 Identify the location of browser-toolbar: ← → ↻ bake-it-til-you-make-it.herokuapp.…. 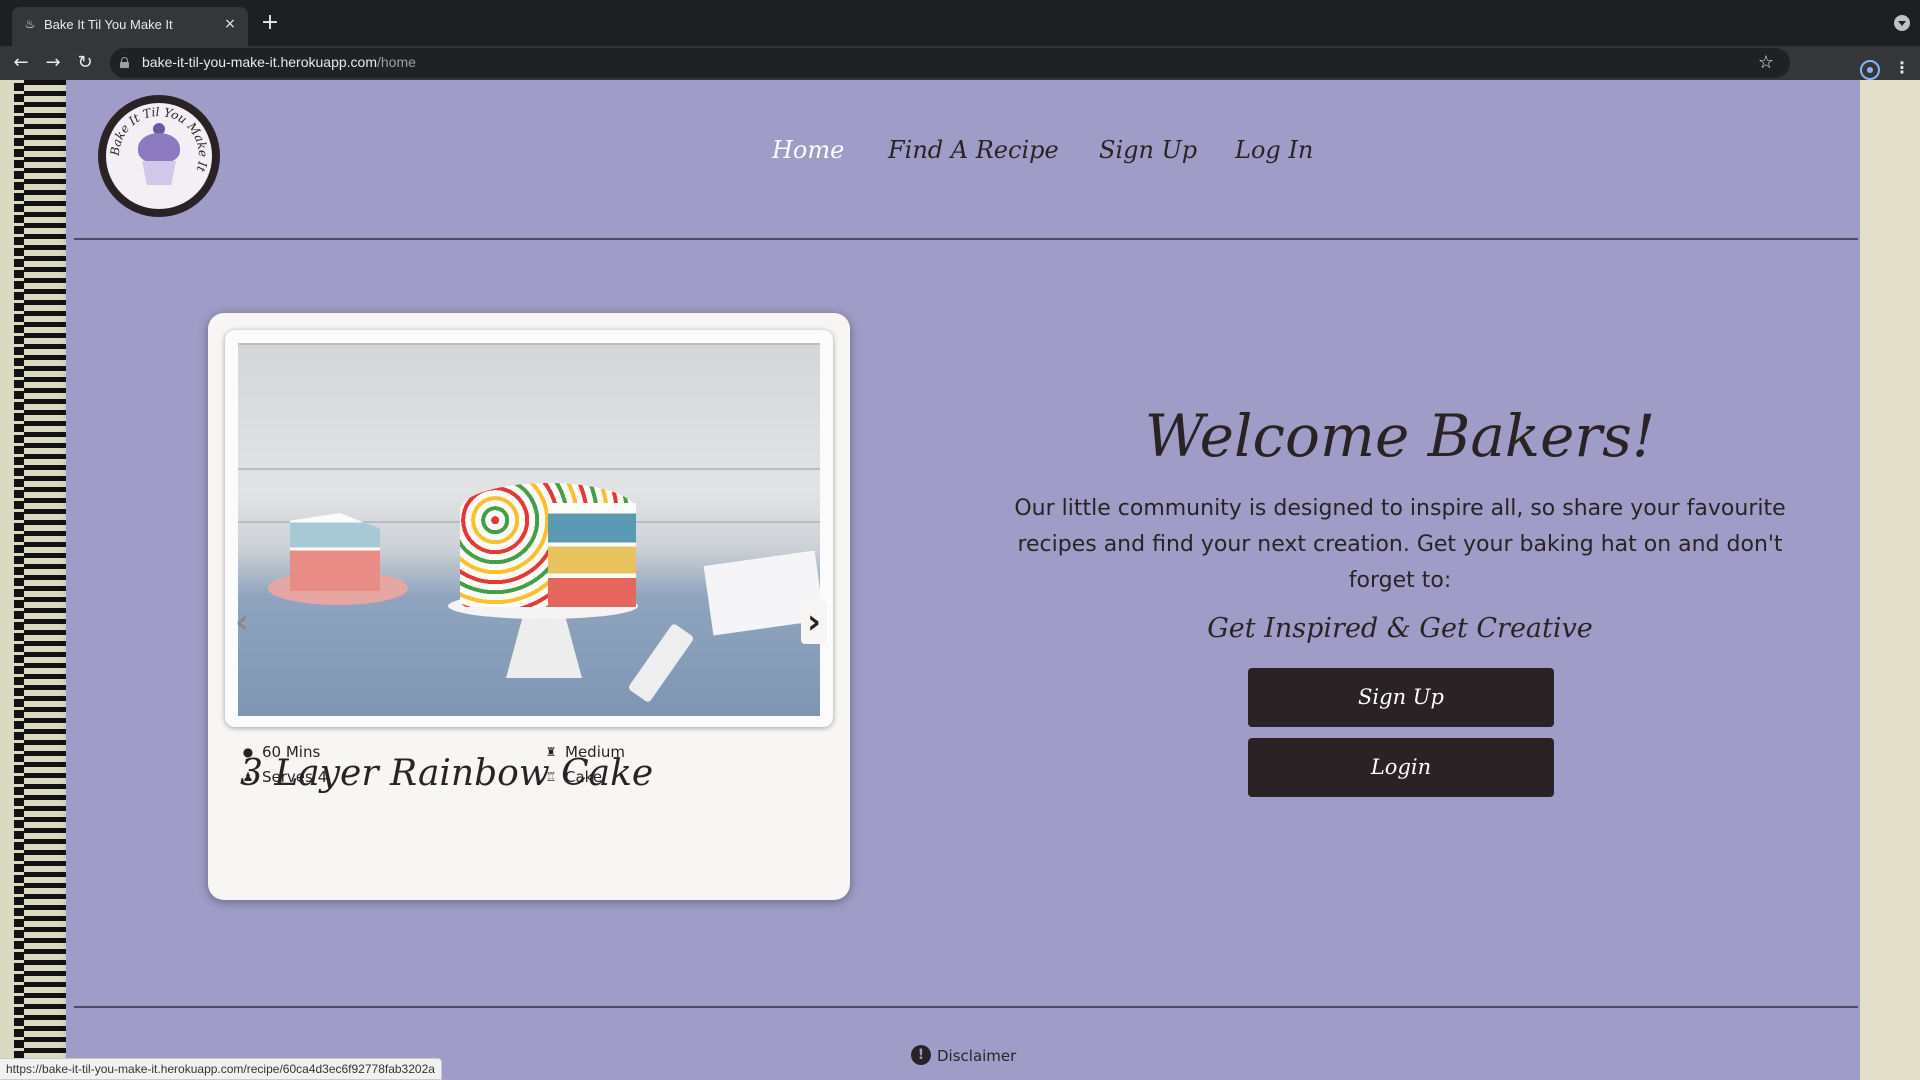
(960, 63).